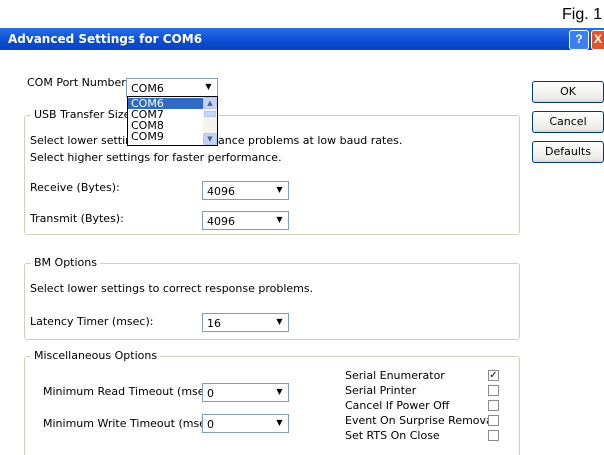 This screenshot has width=604, height=455. I want to click on scroll-thumb, so click(210, 114).